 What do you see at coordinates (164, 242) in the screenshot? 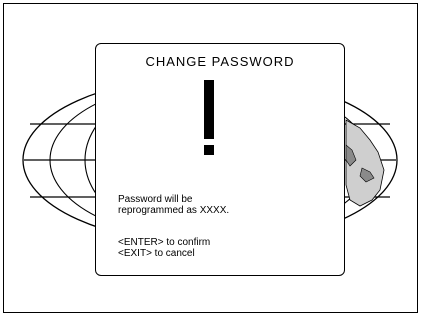
I see `confirm-hint: <ENTER> to confirm` at bounding box center [164, 242].